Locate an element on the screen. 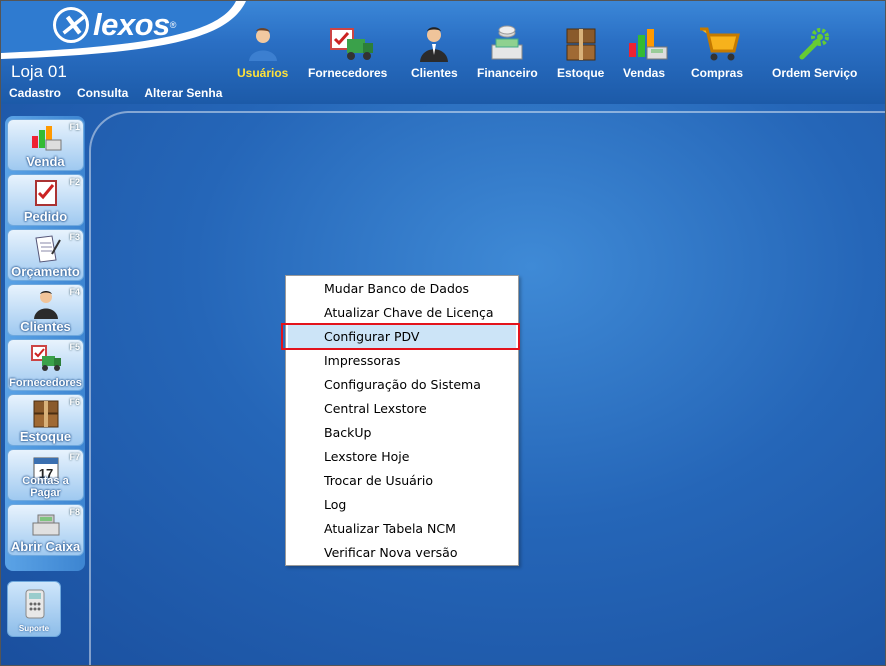  shortcut-key: F6 is located at coordinates (74, 402).